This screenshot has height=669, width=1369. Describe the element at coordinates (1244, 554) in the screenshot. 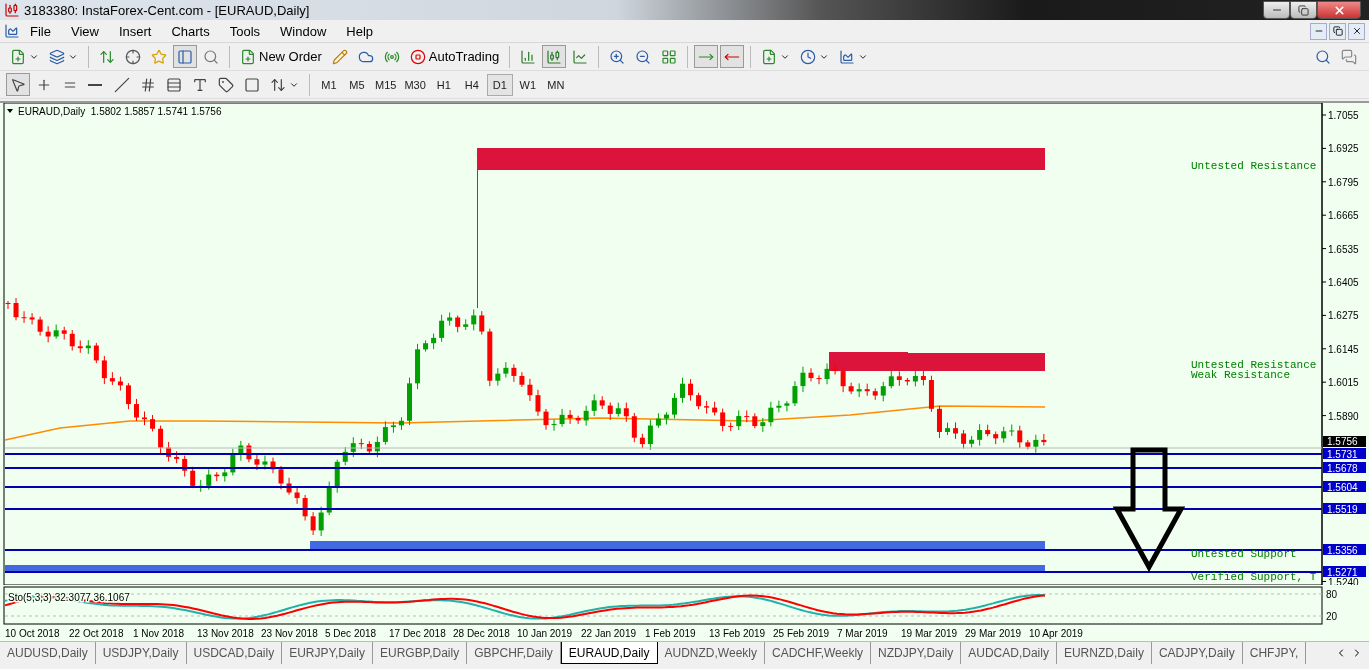

I see `zone-label: Untested Support` at that location.